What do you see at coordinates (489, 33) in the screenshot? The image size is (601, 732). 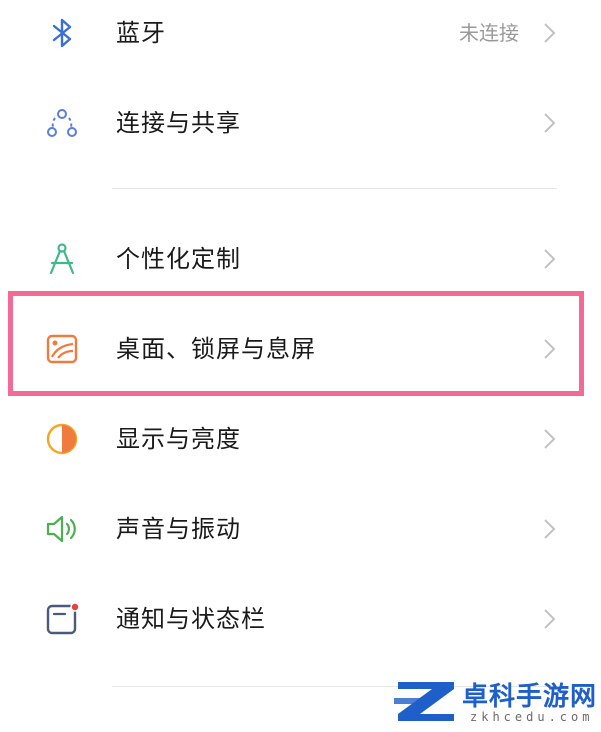 I see `bluetooth-status: 未连接` at bounding box center [489, 33].